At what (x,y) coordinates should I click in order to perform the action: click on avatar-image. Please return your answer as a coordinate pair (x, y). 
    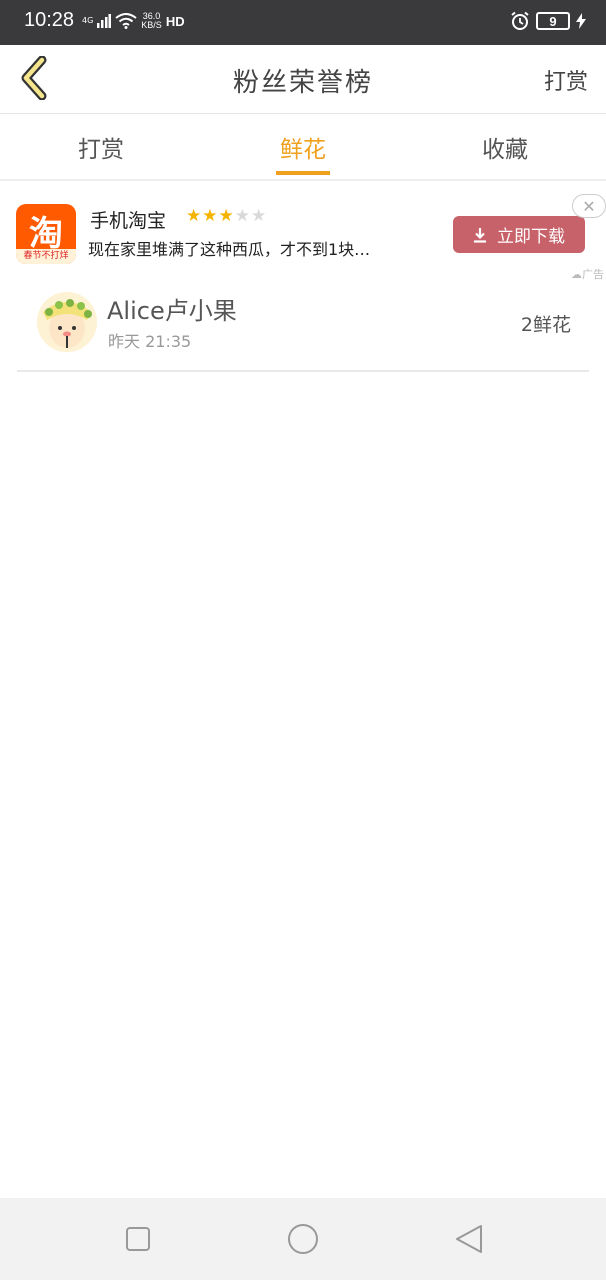
    Looking at the image, I should click on (67, 322).